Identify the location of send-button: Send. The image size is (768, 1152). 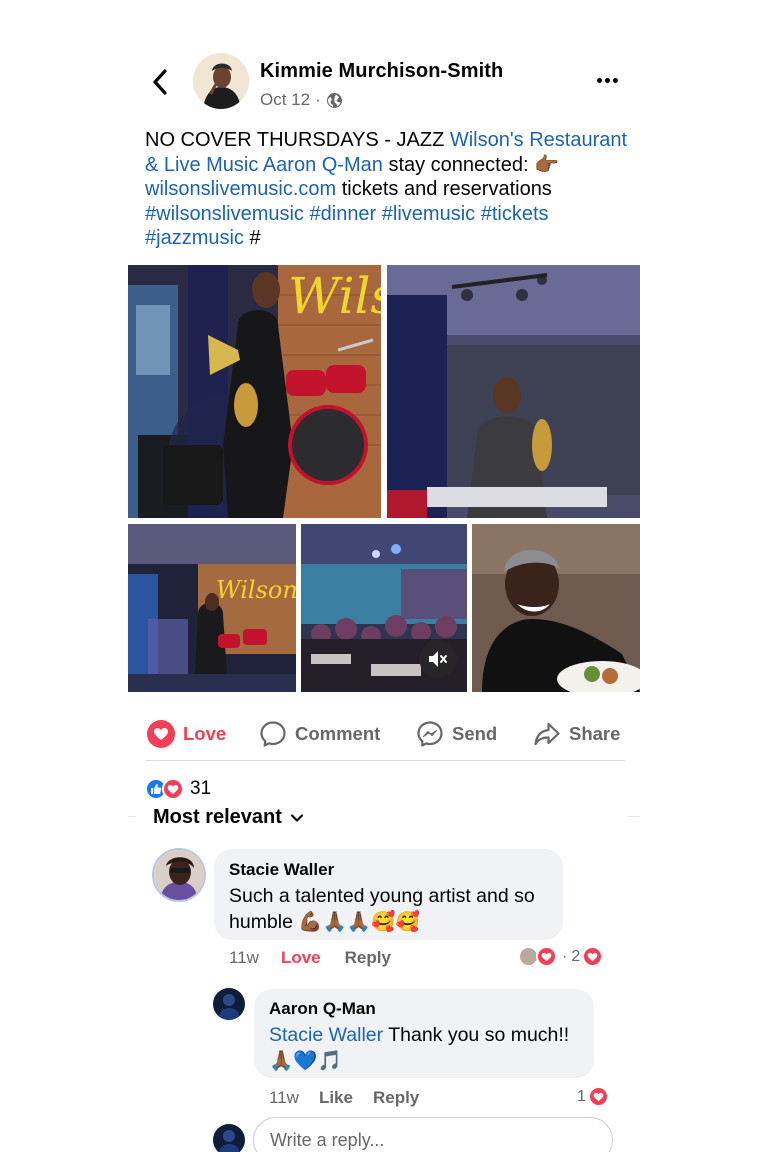
(456, 734).